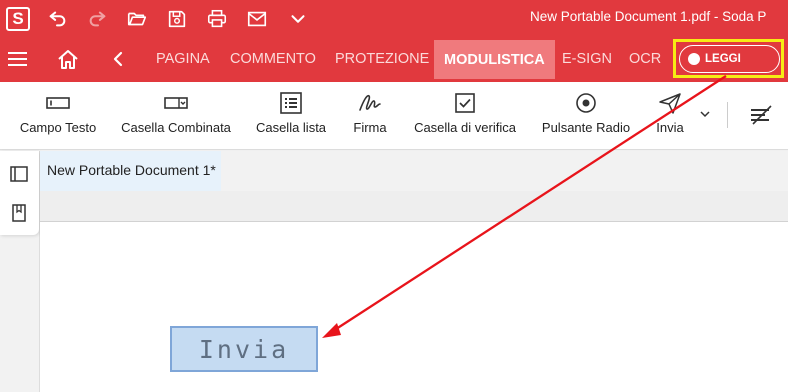  What do you see at coordinates (19, 213) in the screenshot?
I see `bookmark-icon` at bounding box center [19, 213].